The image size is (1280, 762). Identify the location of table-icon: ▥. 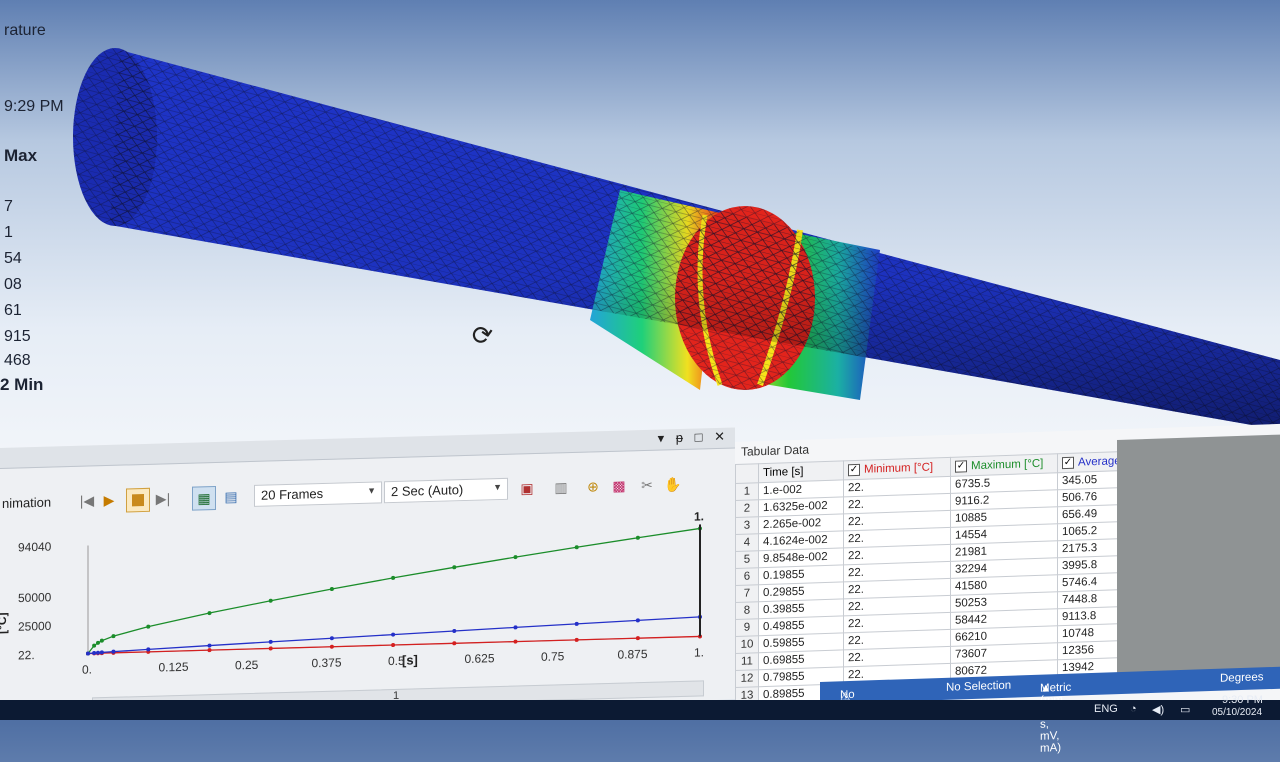
(561, 487).